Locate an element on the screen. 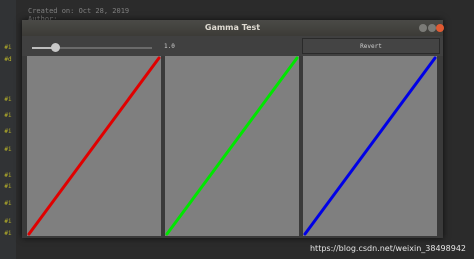  window-titlebar: Gamma Test is located at coordinates (233, 28).